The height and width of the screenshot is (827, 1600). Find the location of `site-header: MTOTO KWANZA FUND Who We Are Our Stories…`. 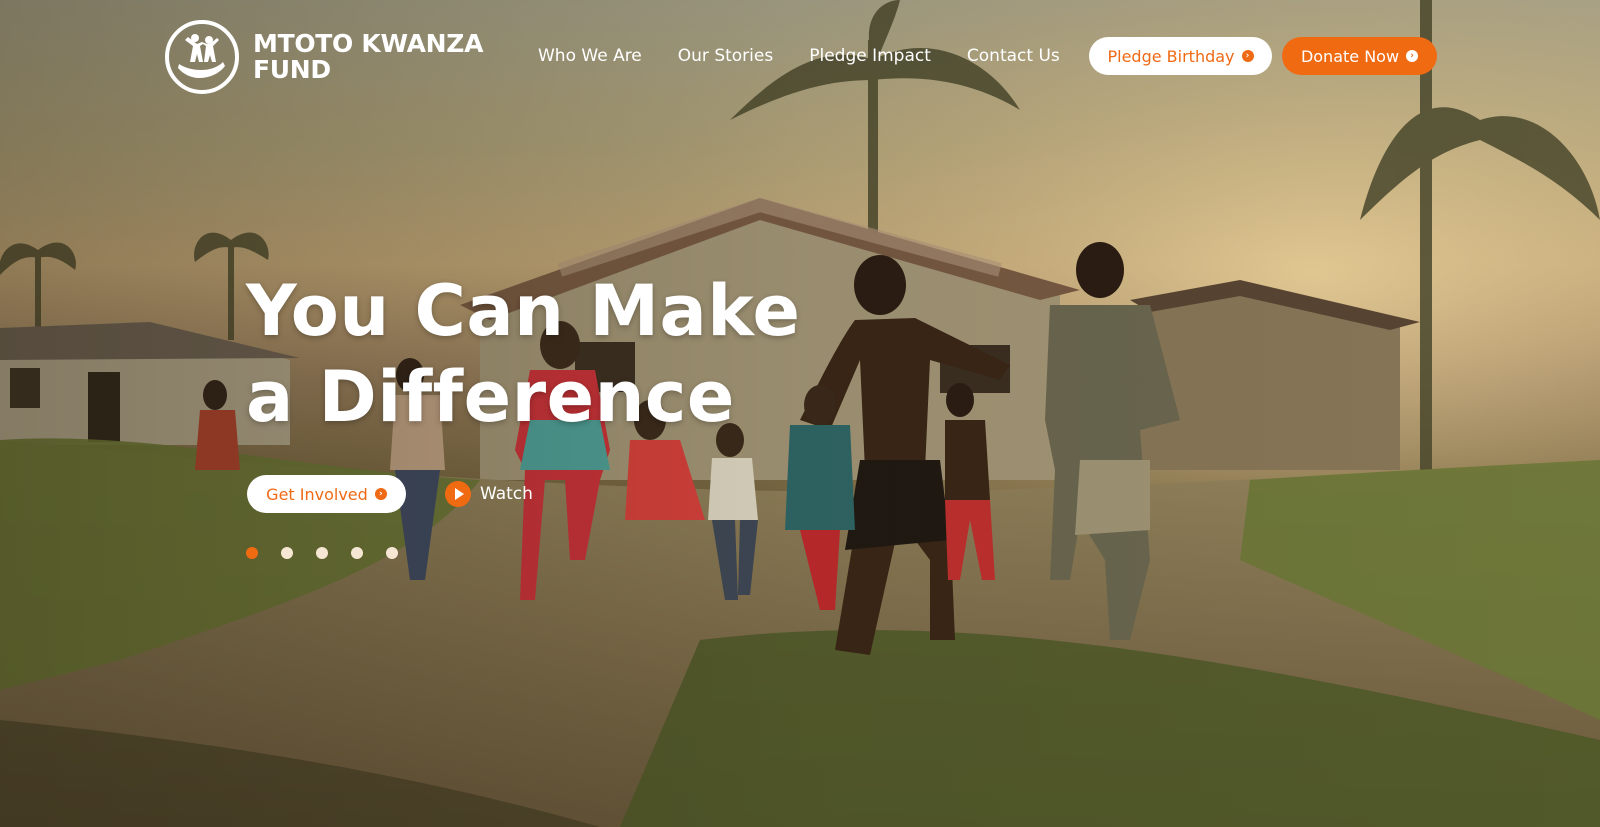

site-header: MTOTO KWANZA FUND Who We Are Our Stories… is located at coordinates (800, 57).